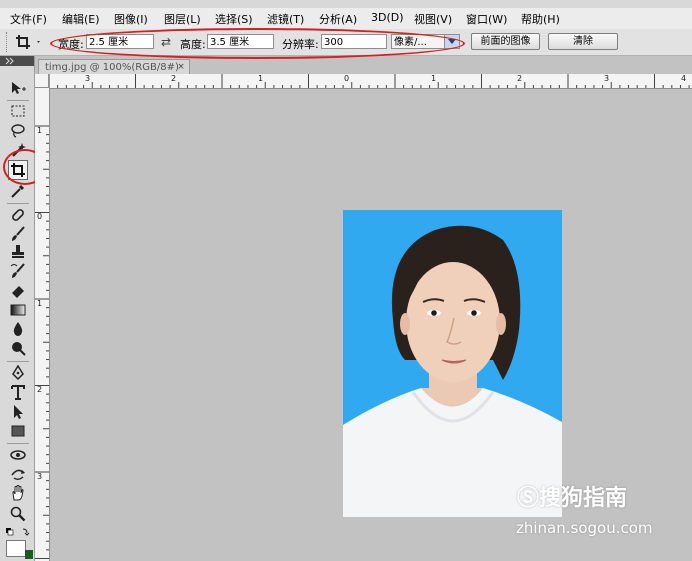  I want to click on blur-tool, so click(18, 329).